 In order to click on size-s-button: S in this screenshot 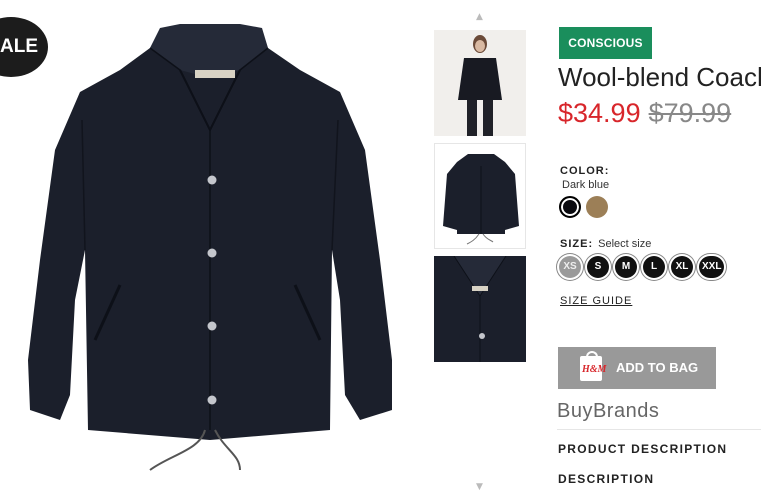, I will do `click(598, 267)`.